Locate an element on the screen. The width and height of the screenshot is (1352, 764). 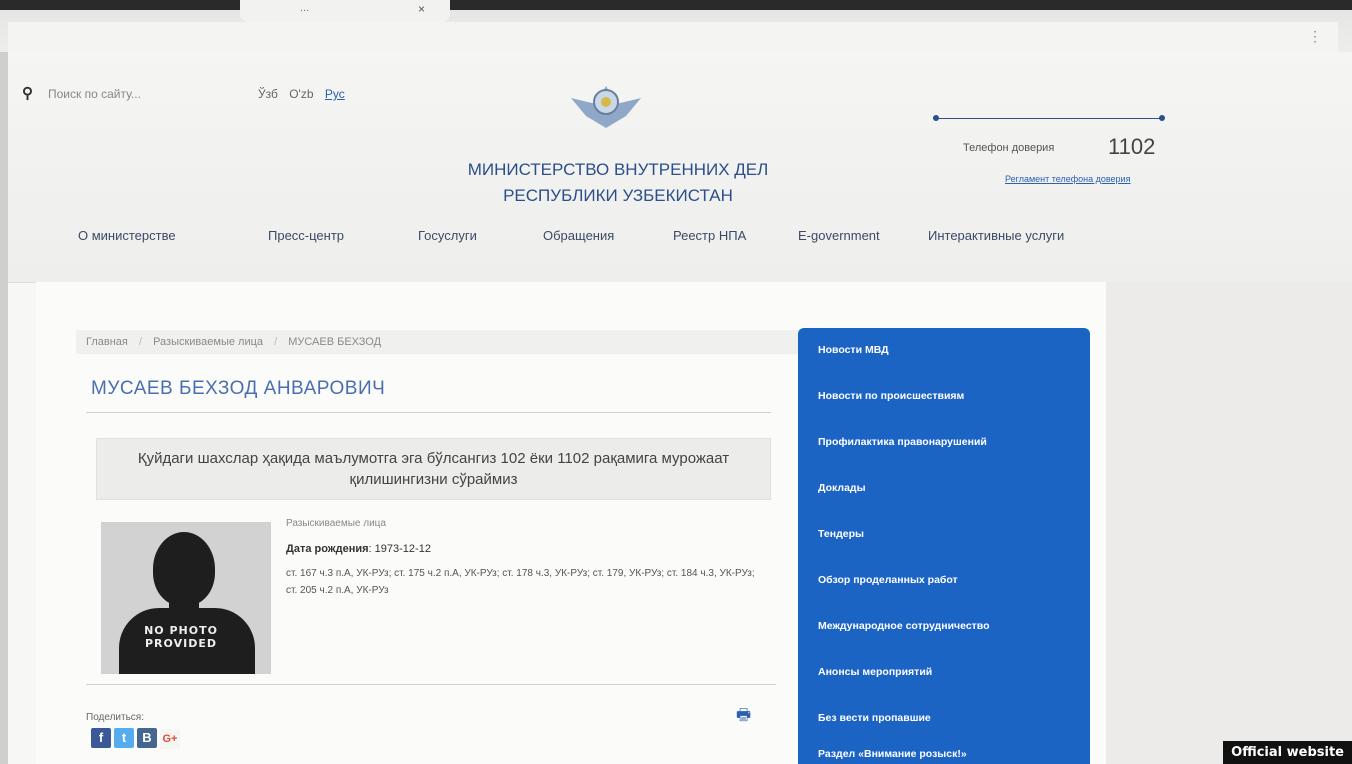
nav-interactive-services: Интерактивные услуги is located at coordinates (996, 235).